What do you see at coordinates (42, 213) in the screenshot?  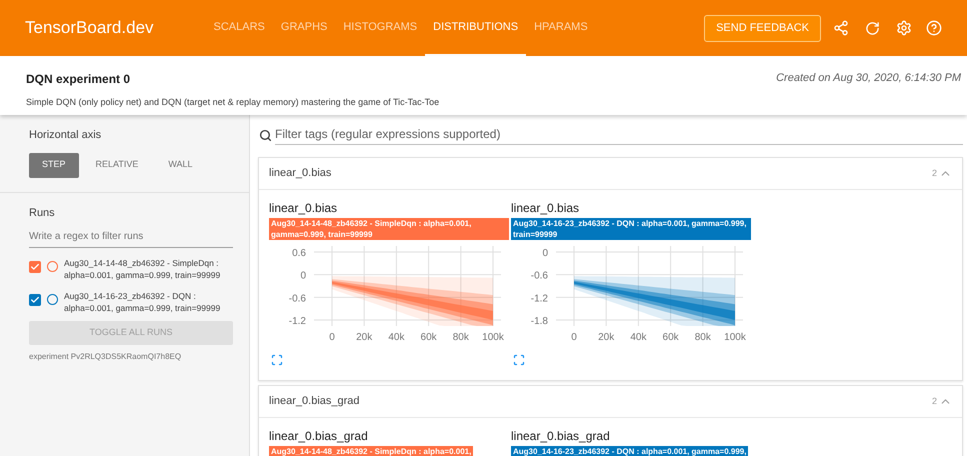 I see `runs-label: Runs` at bounding box center [42, 213].